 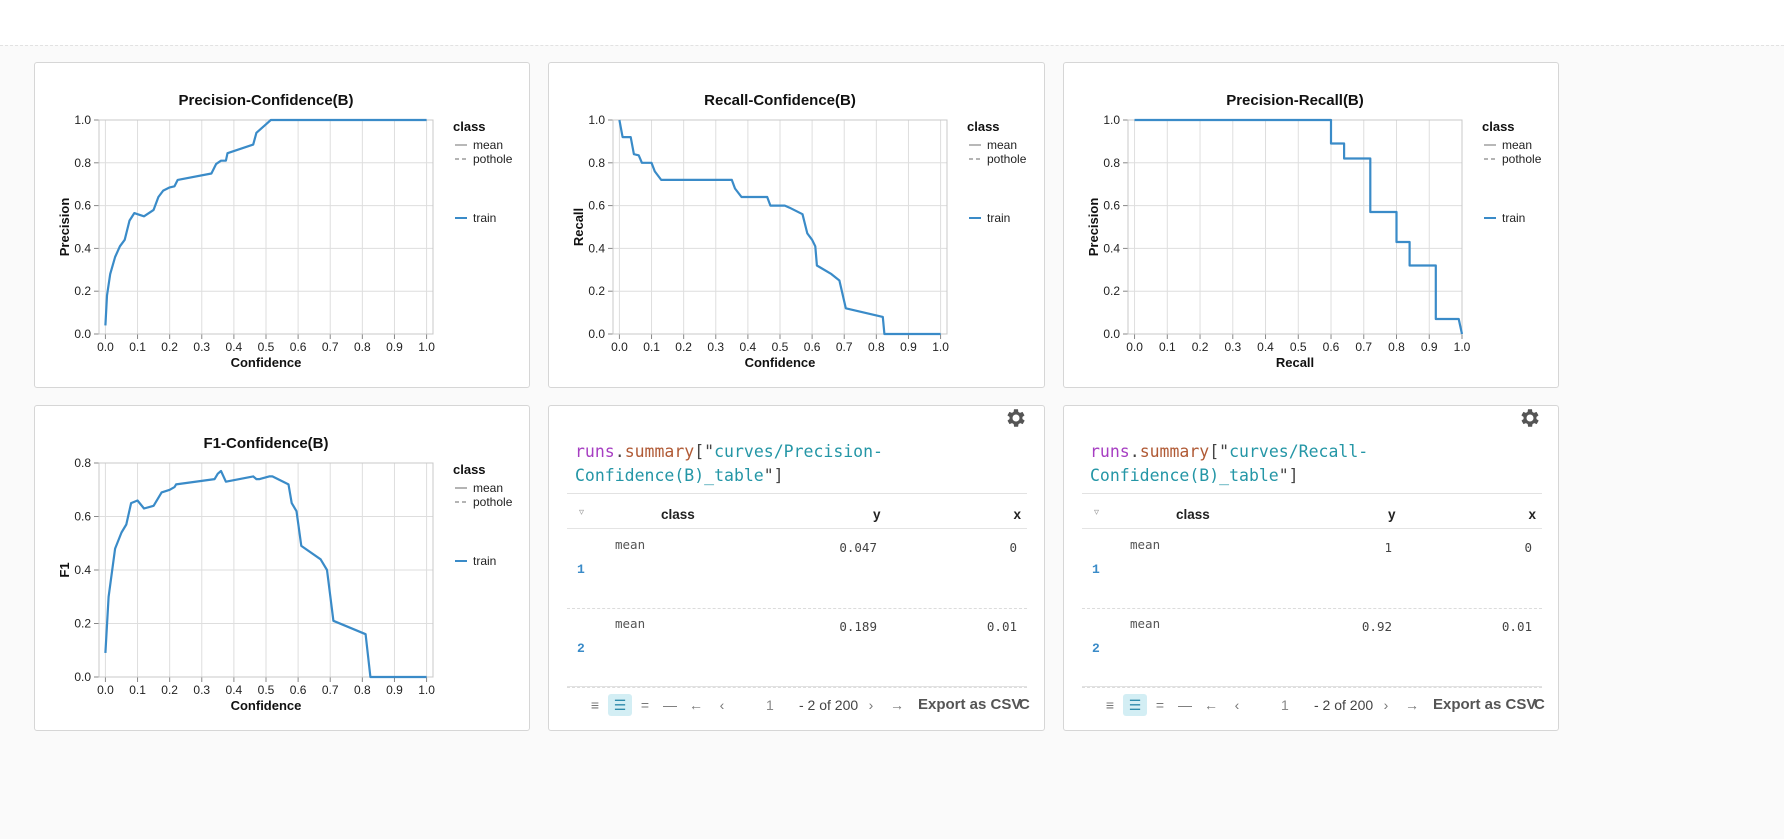 What do you see at coordinates (1388, 547) in the screenshot?
I see `cell-y: 1` at bounding box center [1388, 547].